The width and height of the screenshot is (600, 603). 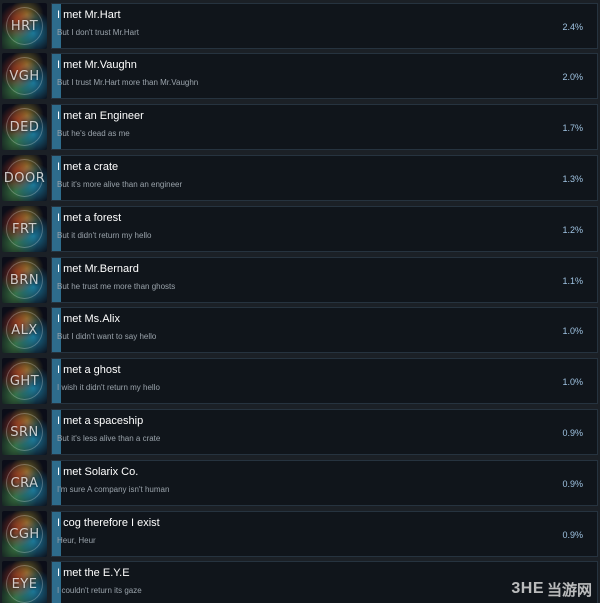 I want to click on achievement-badge-code: DED, so click(x=24, y=127).